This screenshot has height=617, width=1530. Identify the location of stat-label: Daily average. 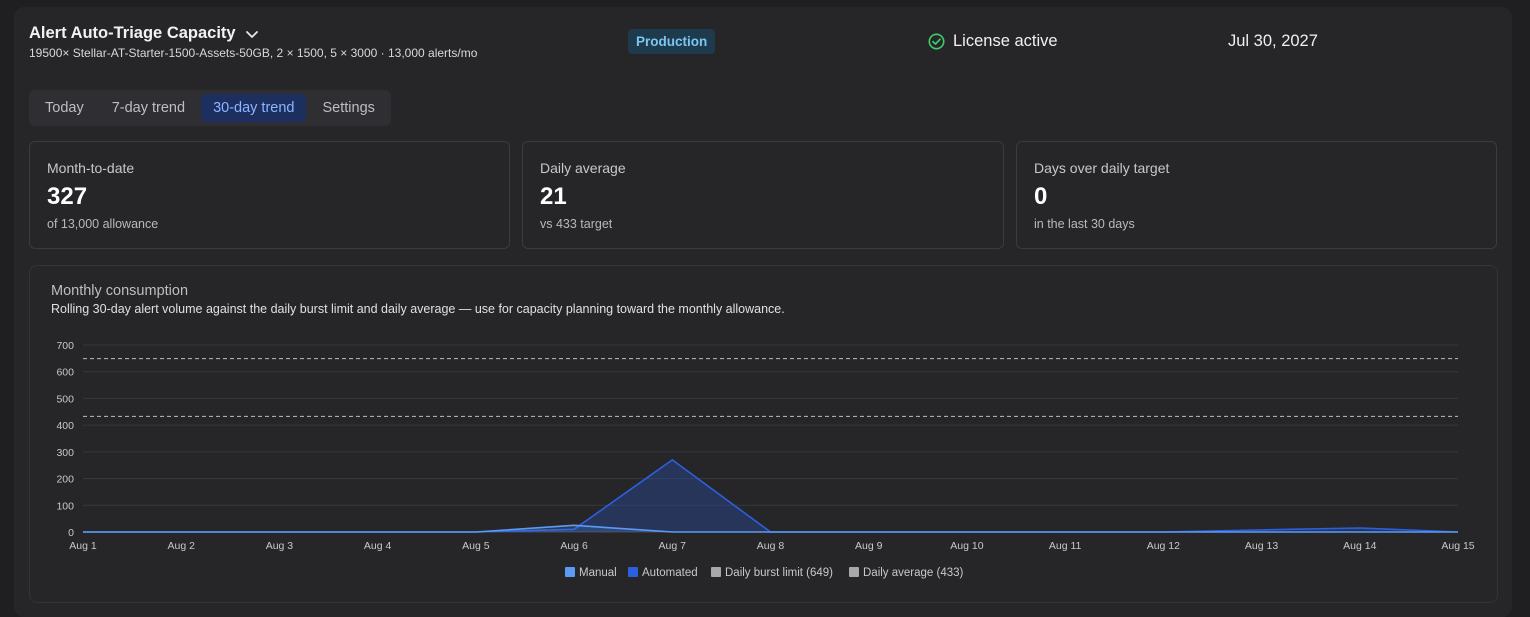
(583, 168).